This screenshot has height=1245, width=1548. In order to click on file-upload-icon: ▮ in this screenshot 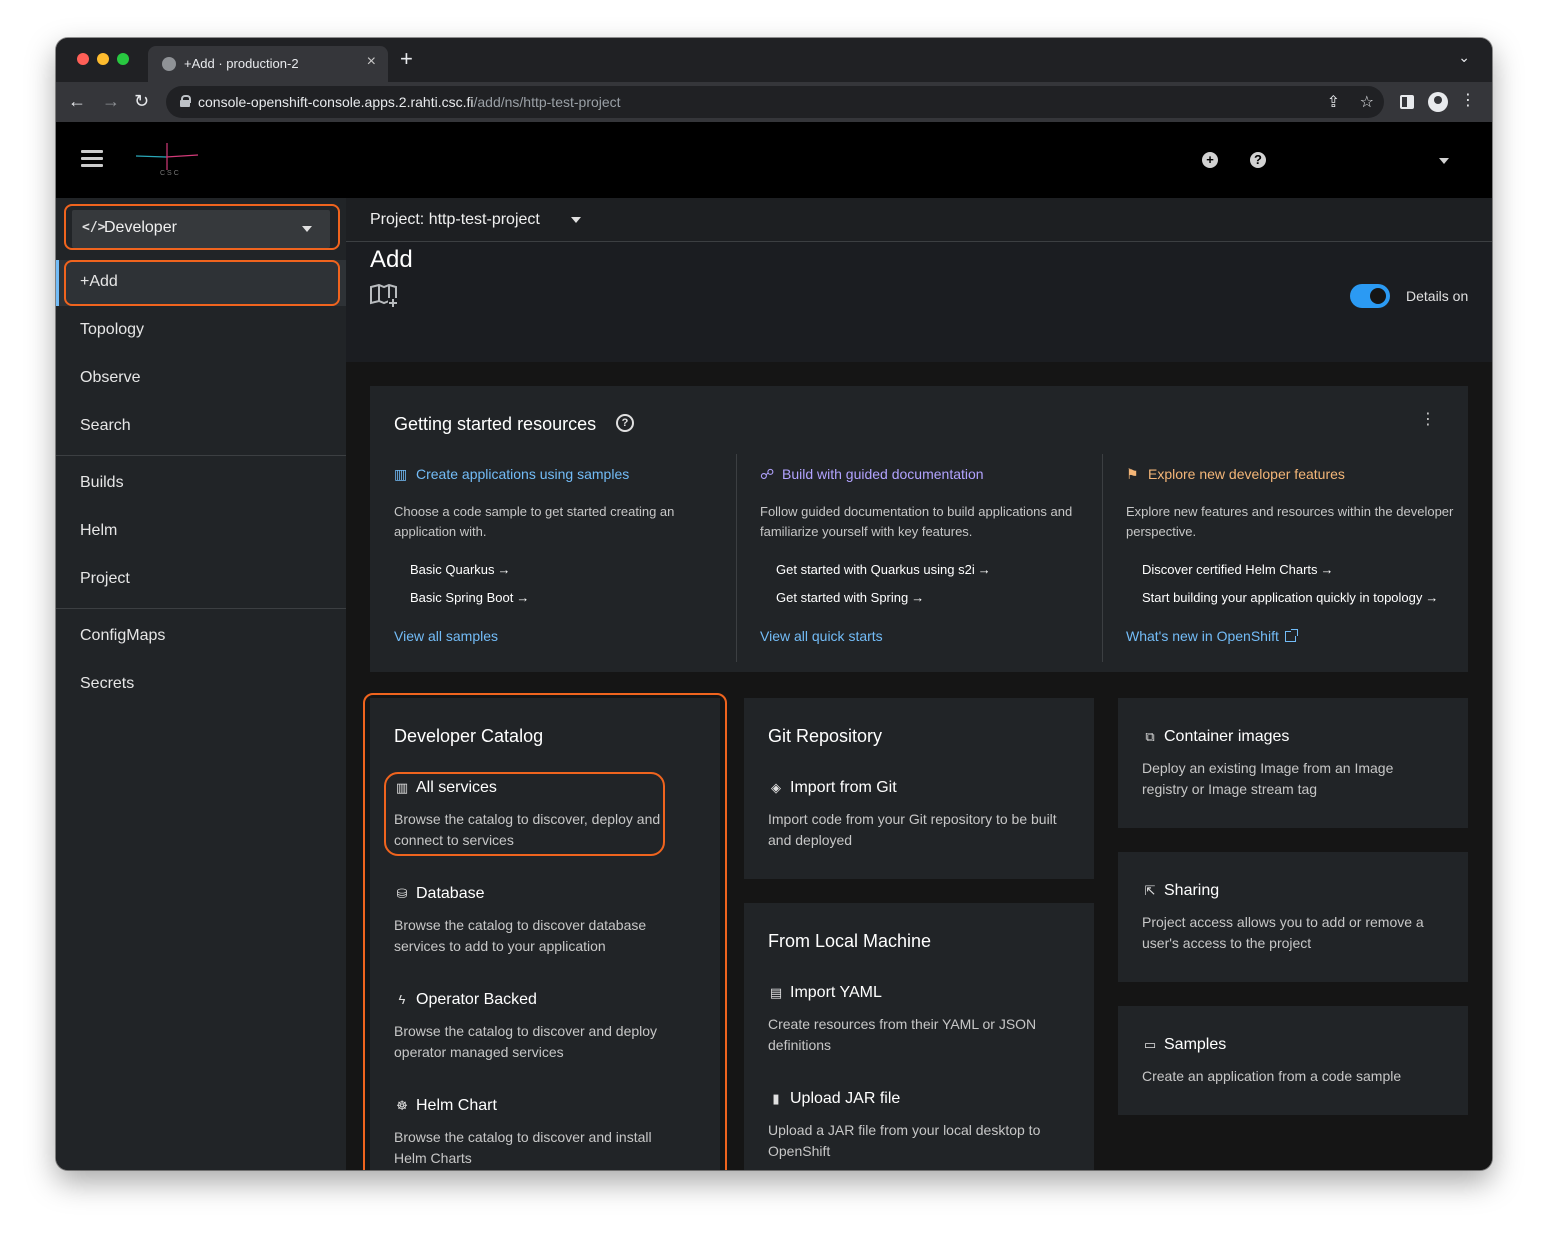, I will do `click(776, 1098)`.